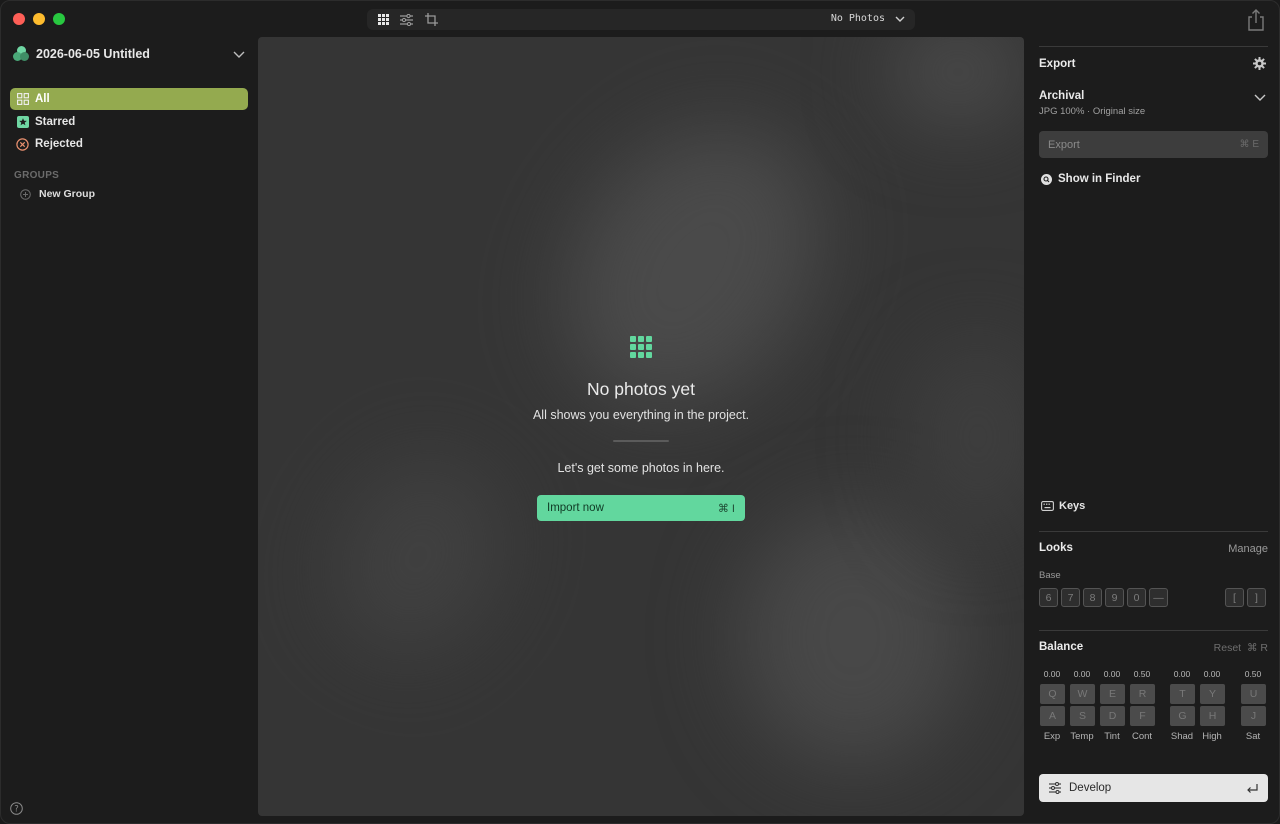  I want to click on close-window-button, so click(19, 19).